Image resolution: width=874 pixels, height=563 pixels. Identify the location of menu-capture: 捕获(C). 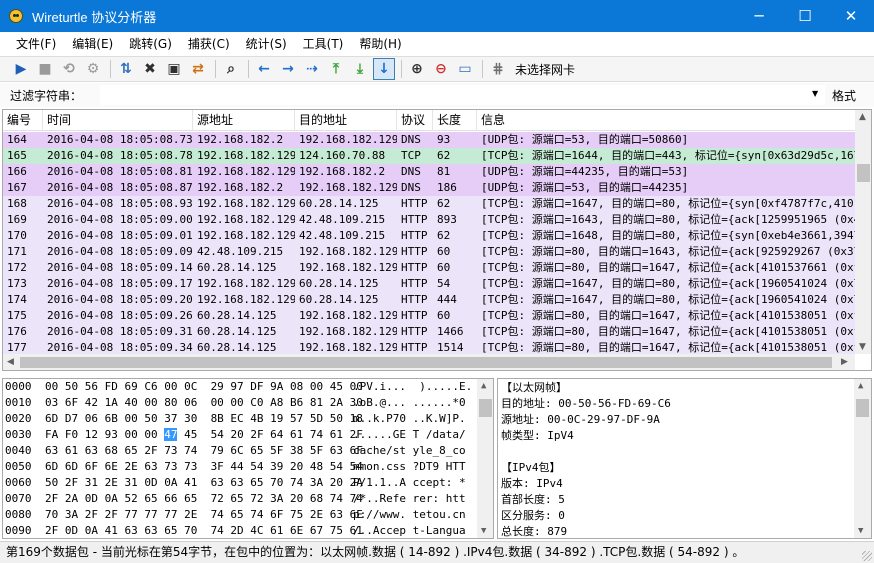
(209, 44).